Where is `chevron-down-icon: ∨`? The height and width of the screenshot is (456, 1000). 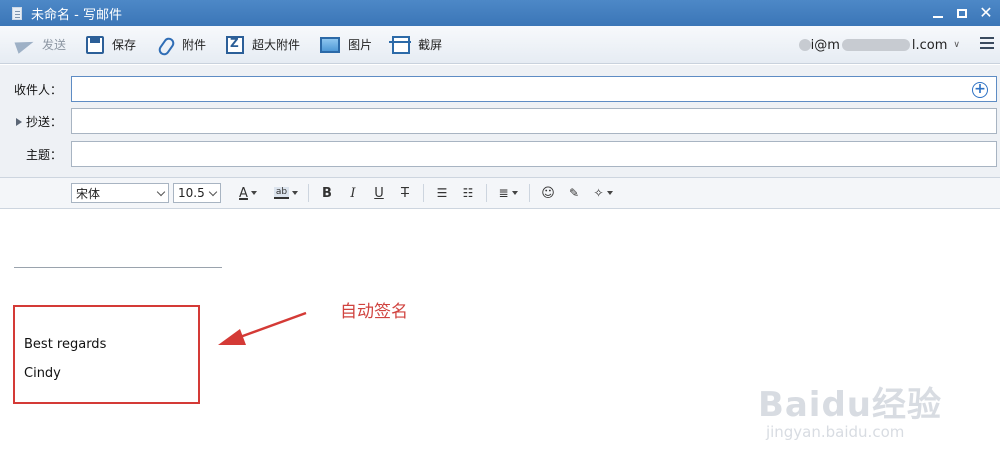
chevron-down-icon: ∨ is located at coordinates (956, 45).